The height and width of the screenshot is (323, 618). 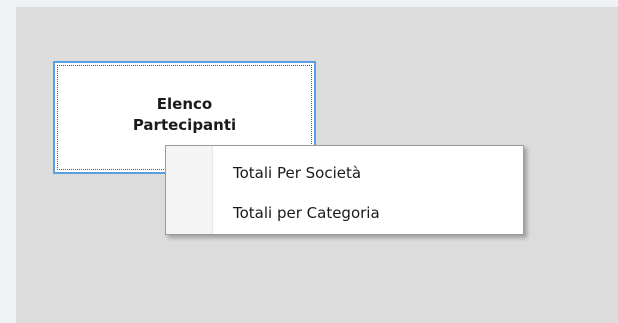 What do you see at coordinates (306, 213) in the screenshot?
I see `menu-item-label: Totali per Categoria` at bounding box center [306, 213].